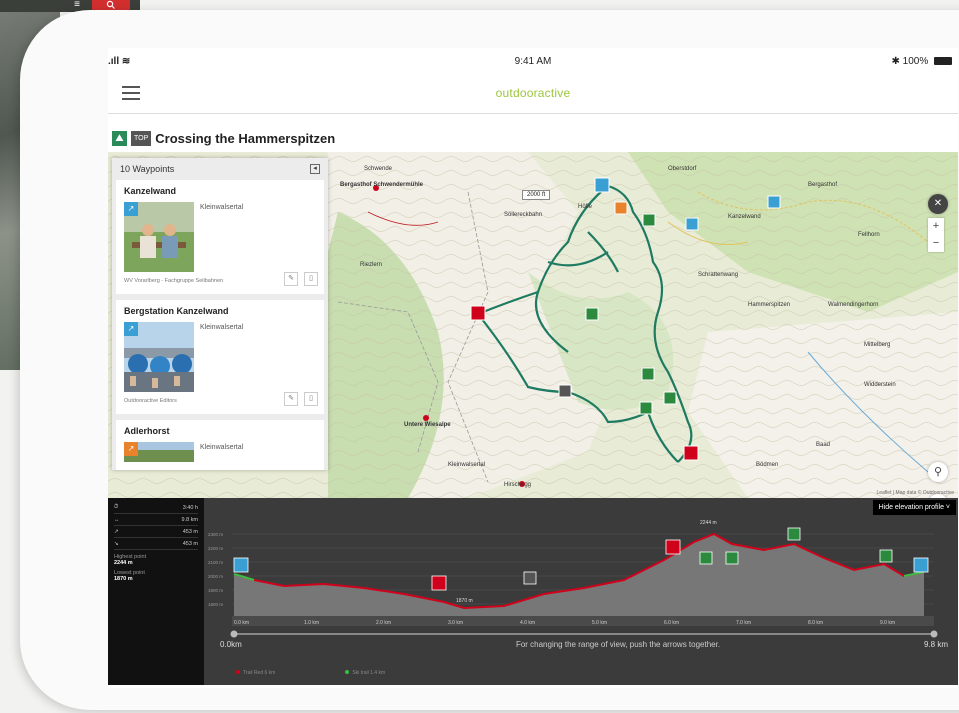 The width and height of the screenshot is (959, 713). Describe the element at coordinates (527, 623) in the screenshot. I see `x-tick: 4.0 km` at that location.